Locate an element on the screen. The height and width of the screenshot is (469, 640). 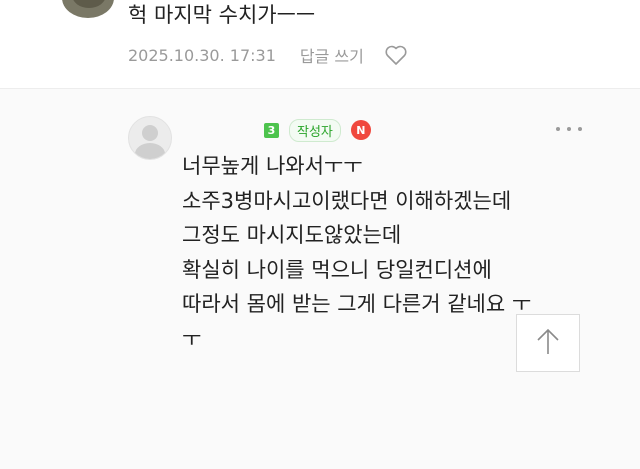
commenter-avatar is located at coordinates (88, 9).